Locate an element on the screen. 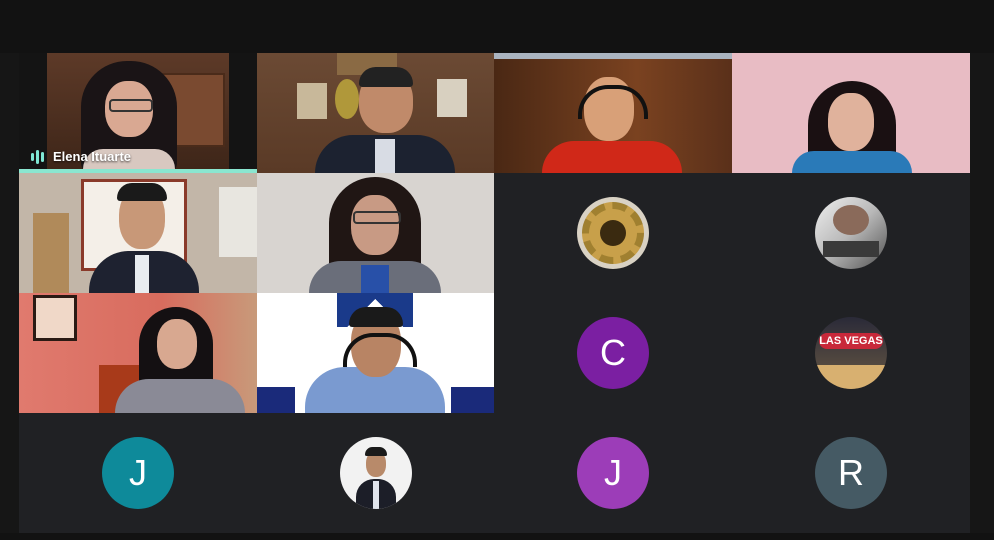 This screenshot has width=994, height=540. audio-level-icon is located at coordinates (37, 156).